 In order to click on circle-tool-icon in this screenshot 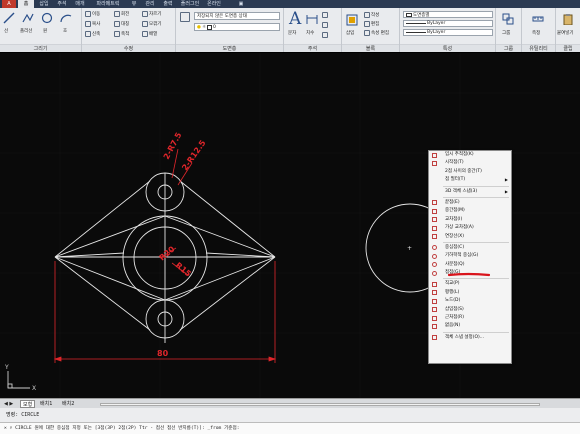, I will do `click(47, 18)`.